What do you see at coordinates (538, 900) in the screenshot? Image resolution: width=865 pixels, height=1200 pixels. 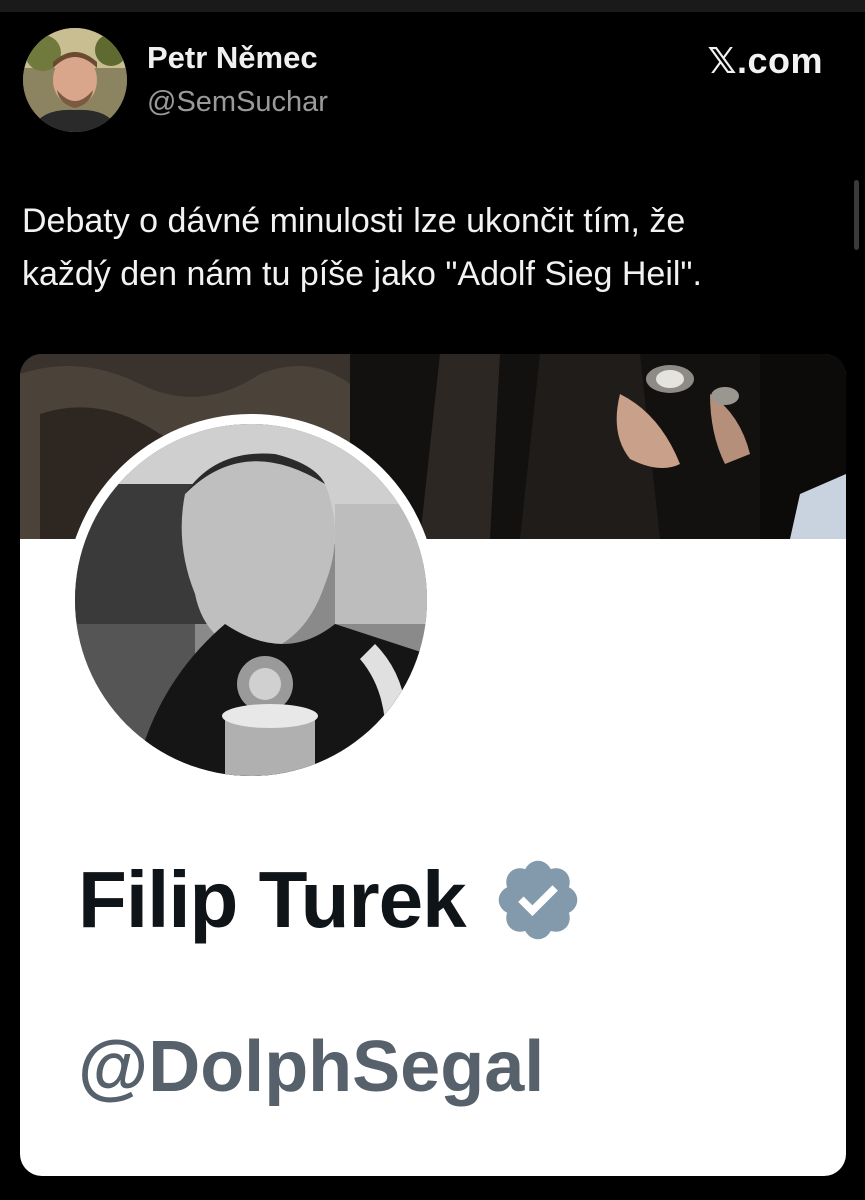 I see `verified-badge-icon` at bounding box center [538, 900].